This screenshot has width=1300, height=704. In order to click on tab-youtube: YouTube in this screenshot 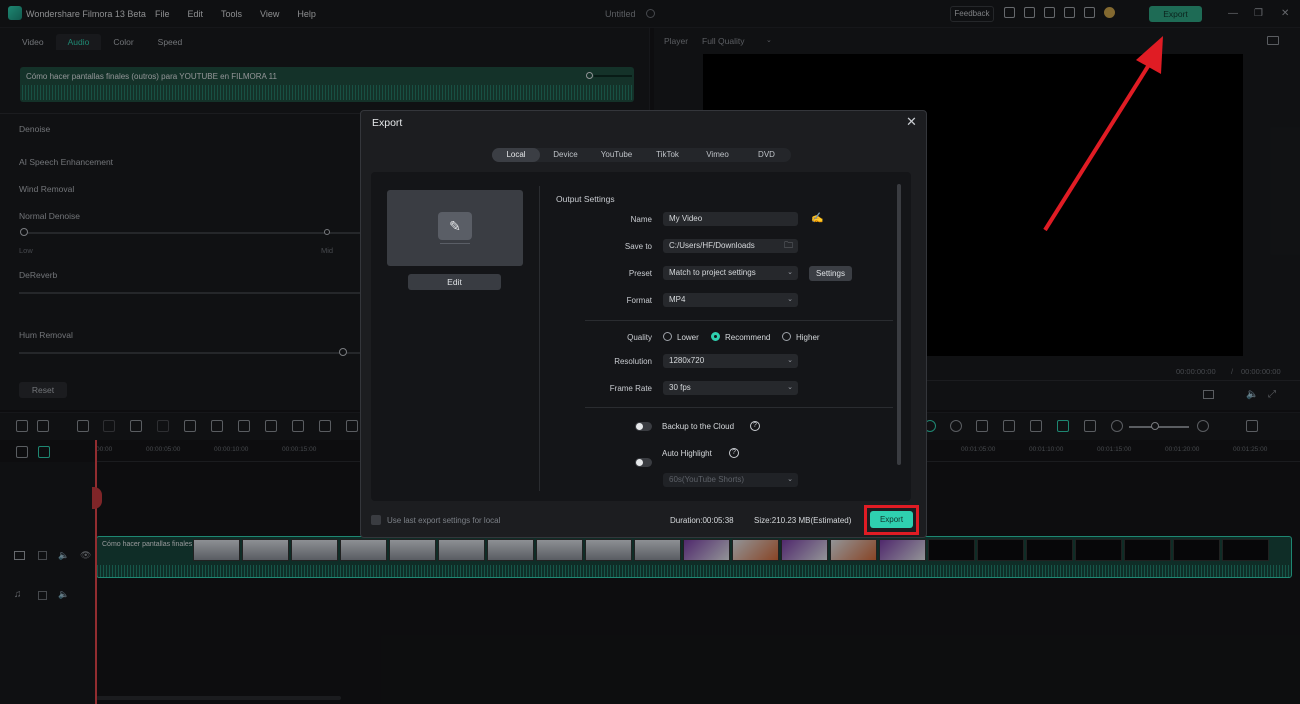, I will do `click(616, 155)`.